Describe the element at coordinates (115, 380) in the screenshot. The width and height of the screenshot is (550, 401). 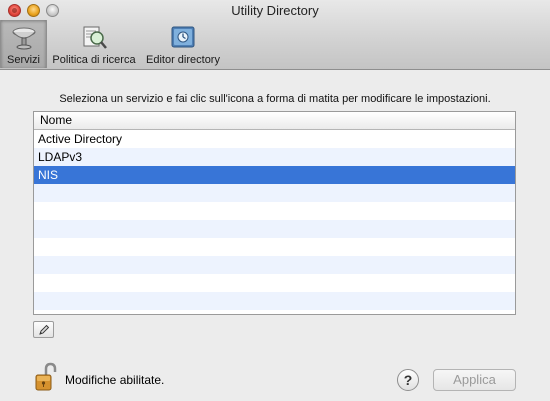
I see `lock-status-label: Modifiche abilitate.` at that location.